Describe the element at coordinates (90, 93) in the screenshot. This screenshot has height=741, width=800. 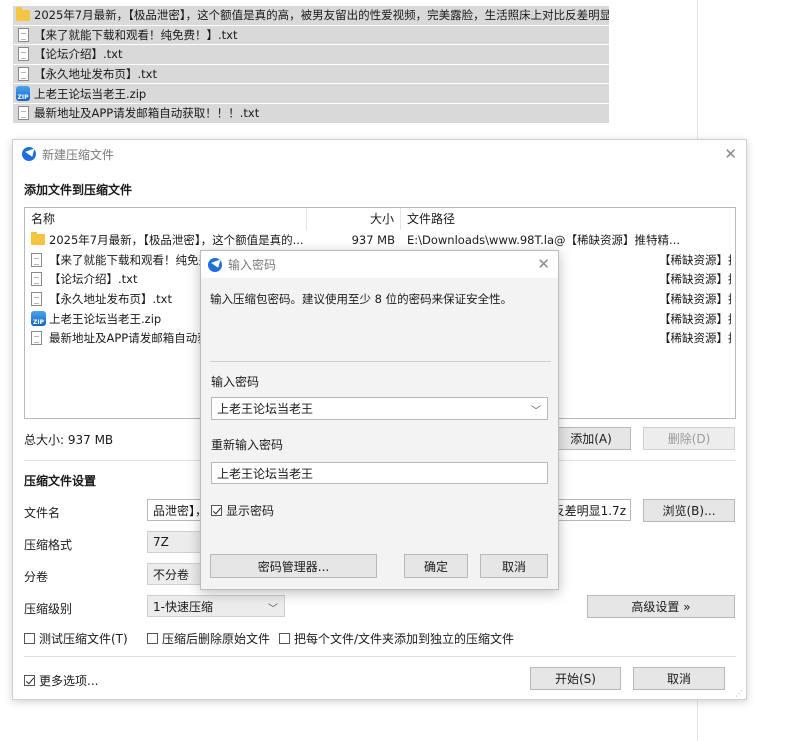
I see `explorer-item-name: 上老王论坛当老王.zip` at that location.